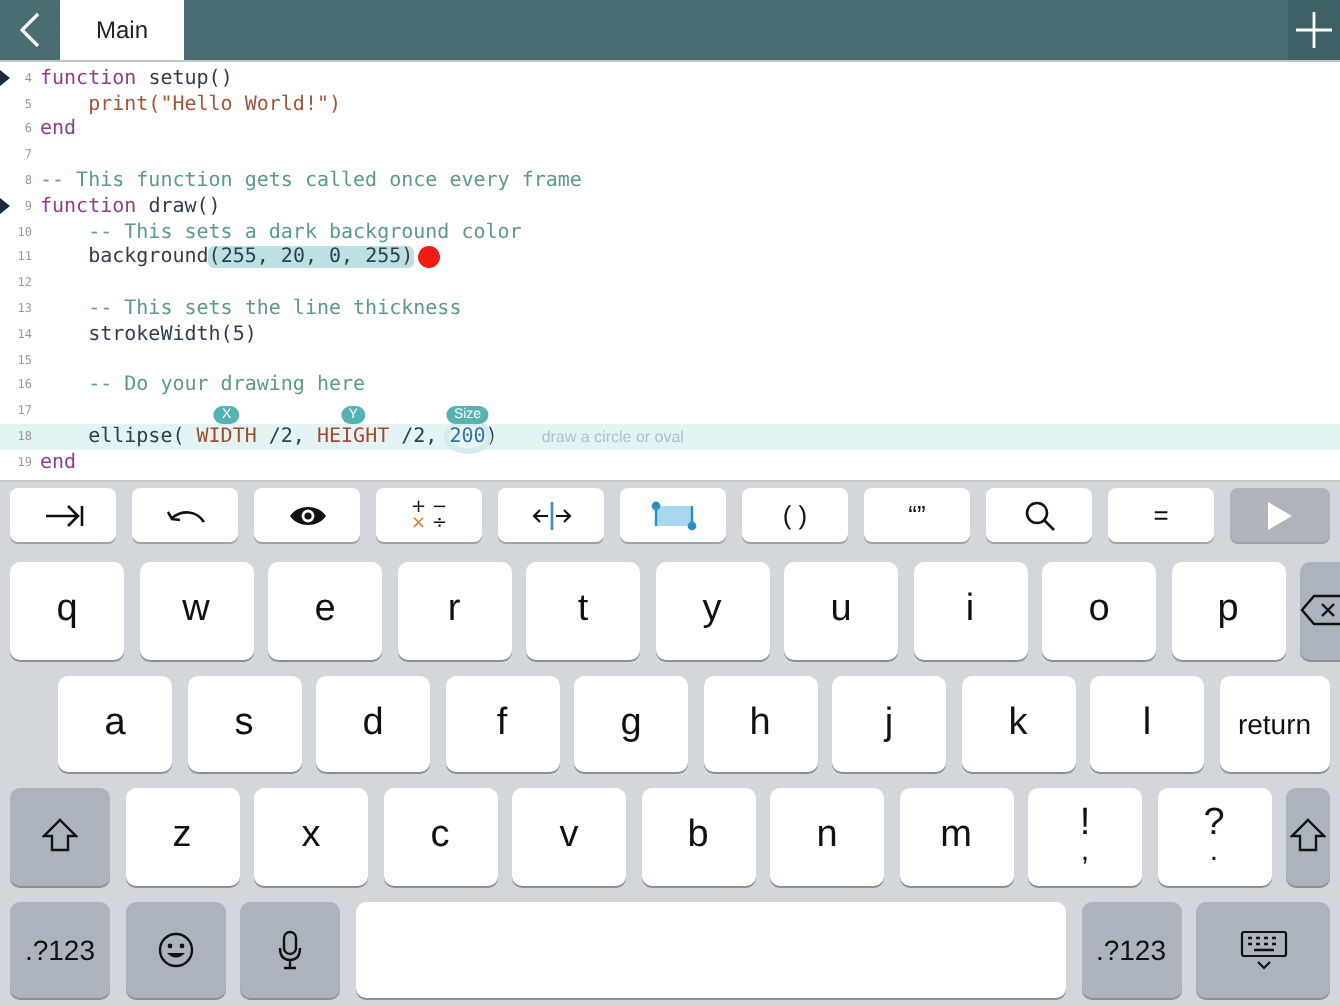 The height and width of the screenshot is (1006, 1340). What do you see at coordinates (115, 723) in the screenshot?
I see `letter-key: a` at bounding box center [115, 723].